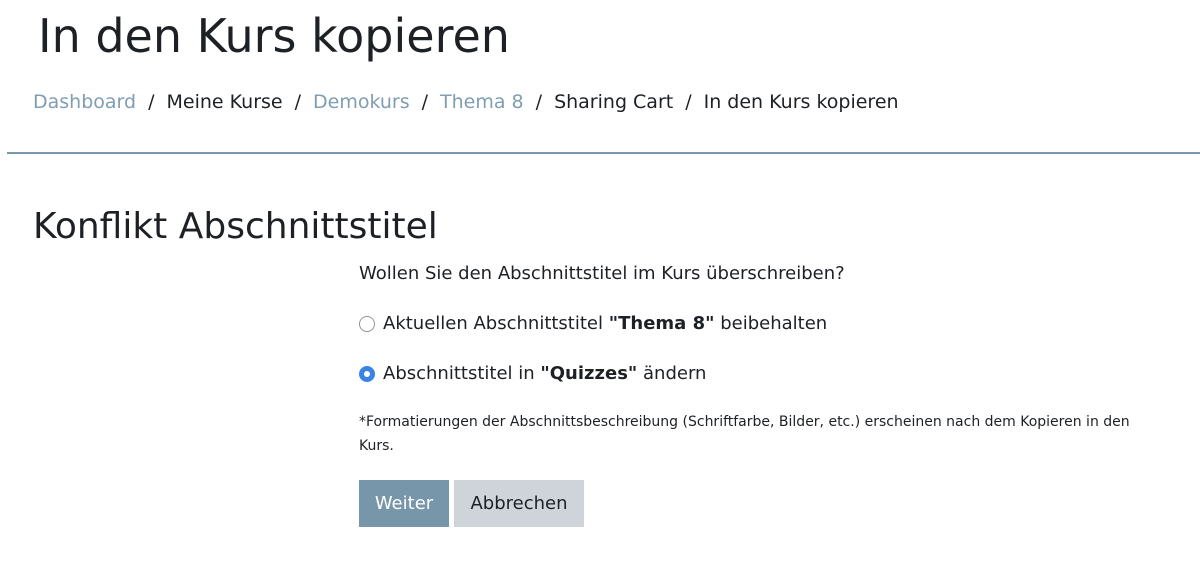 This screenshot has height=586, width=1200. I want to click on option-change-title: Abschnittstitel in "Quizzes" ändern, so click(759, 374).